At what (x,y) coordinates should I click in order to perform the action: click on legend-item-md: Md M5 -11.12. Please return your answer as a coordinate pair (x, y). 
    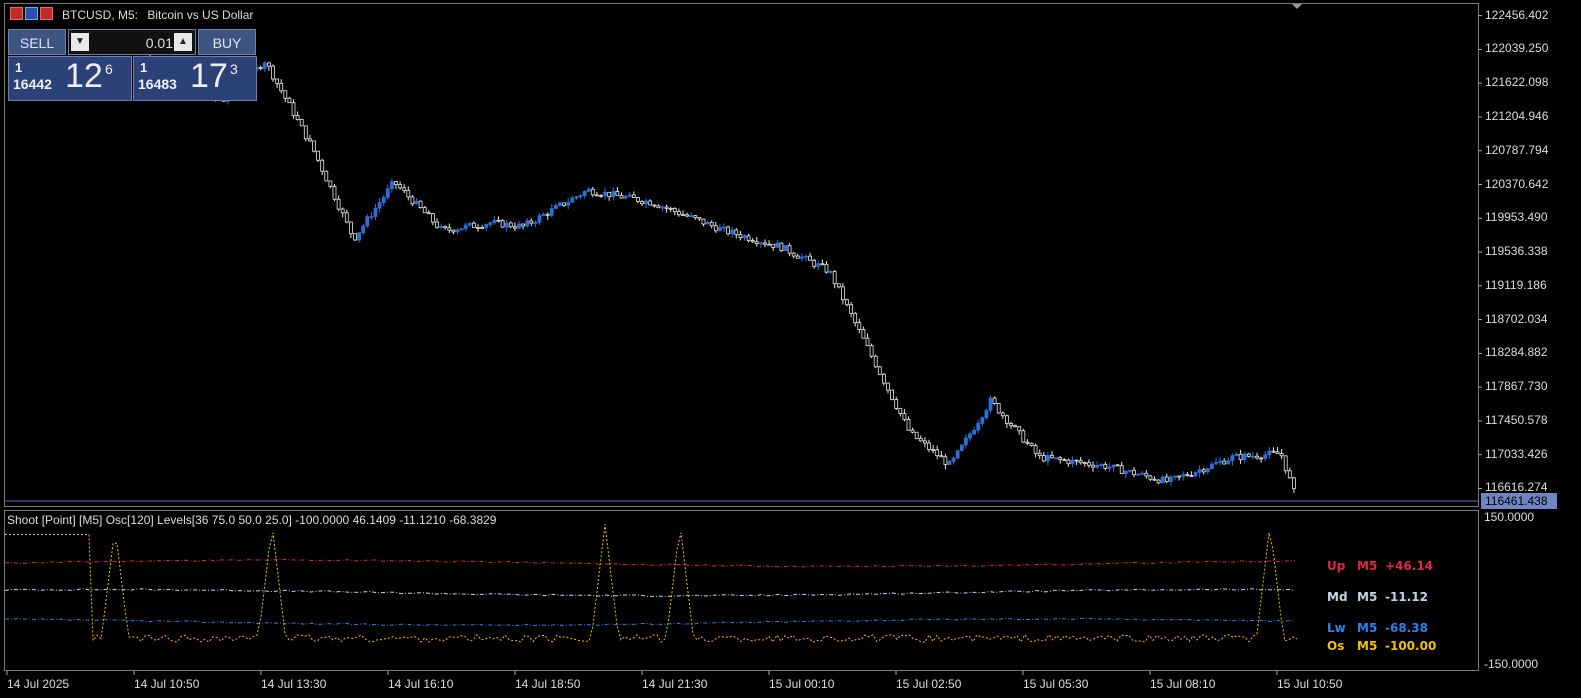
    Looking at the image, I should click on (1377, 597).